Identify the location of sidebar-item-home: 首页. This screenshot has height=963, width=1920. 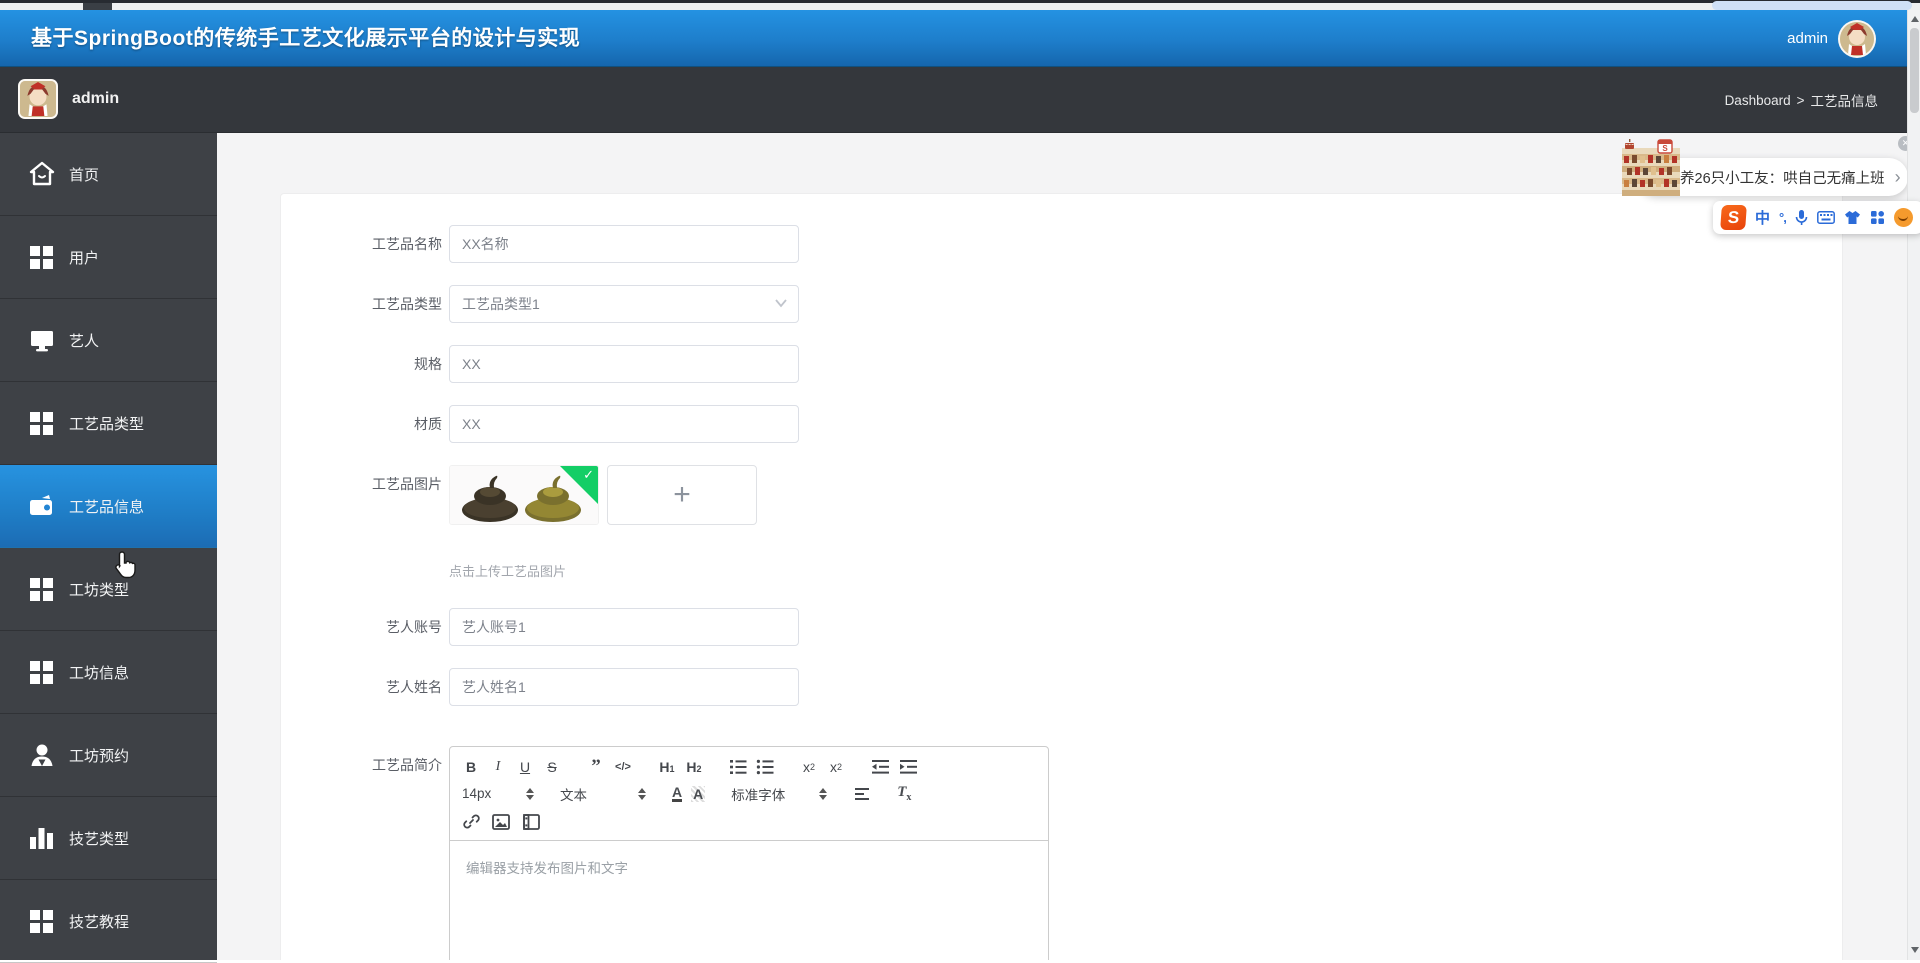
(108, 174).